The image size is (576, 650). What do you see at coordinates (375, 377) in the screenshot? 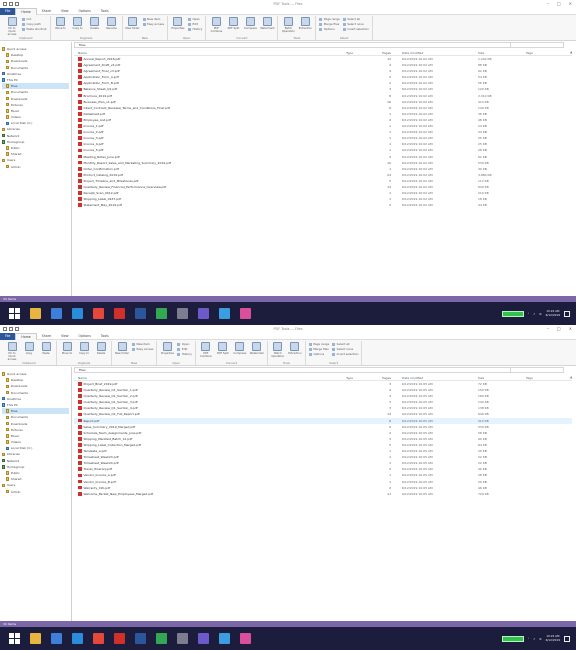
I see `column-pages: Pages` at bounding box center [375, 377].